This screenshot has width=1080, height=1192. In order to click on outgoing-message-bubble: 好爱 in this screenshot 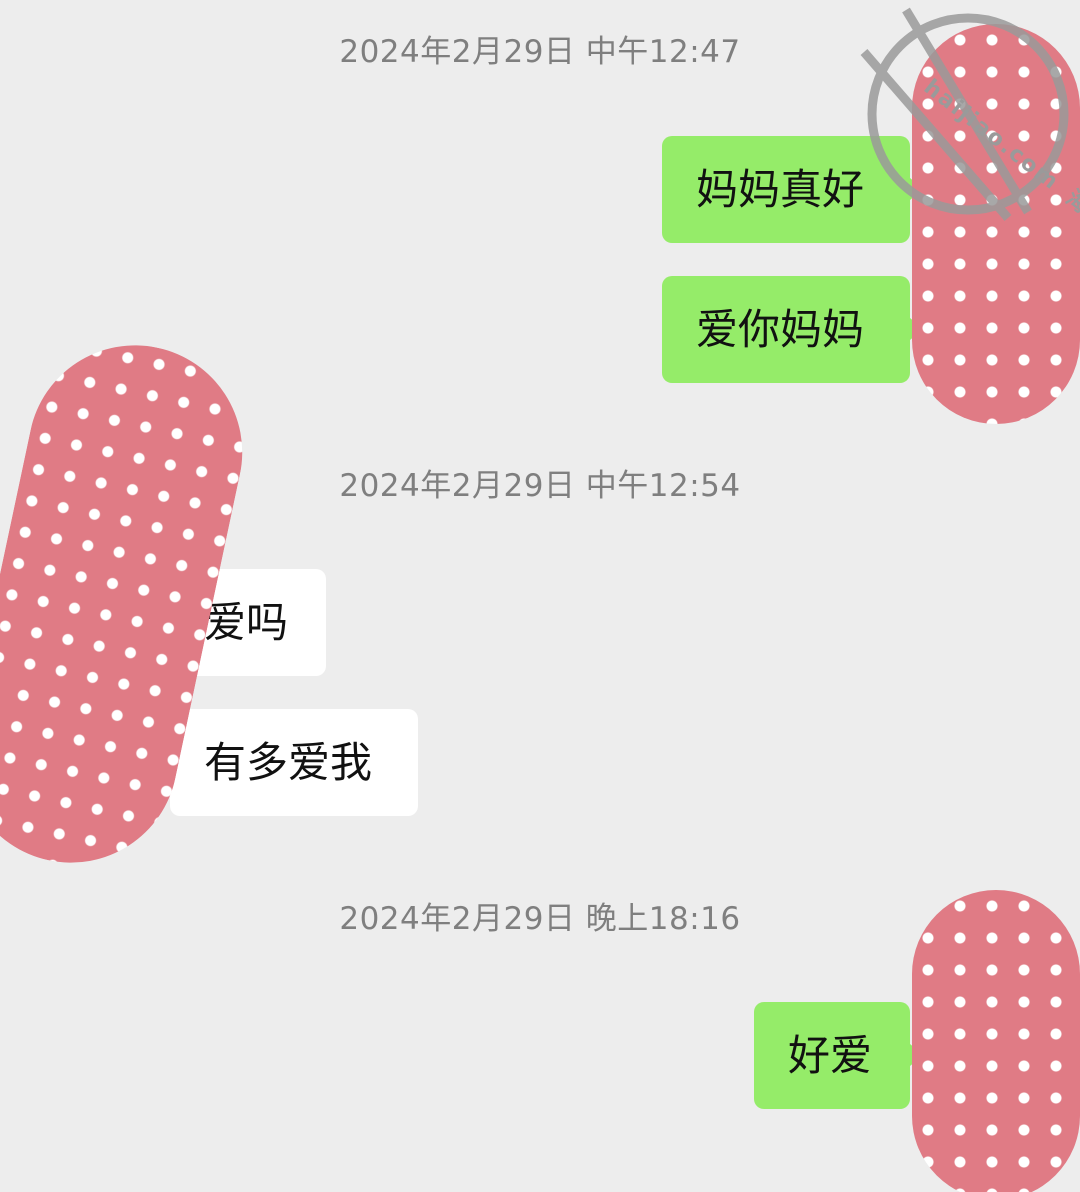, I will do `click(832, 1055)`.